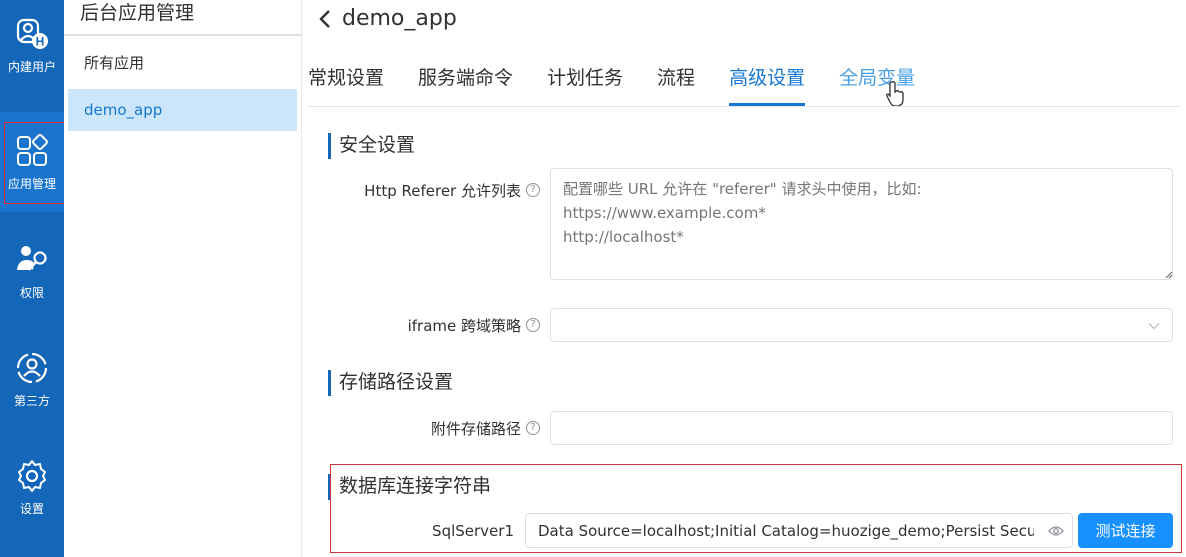 The height and width of the screenshot is (557, 1186). I want to click on tab-bar: 常规设置 服务端命令 计划任务 流程 高级设置 全局变量, so click(628, 83).